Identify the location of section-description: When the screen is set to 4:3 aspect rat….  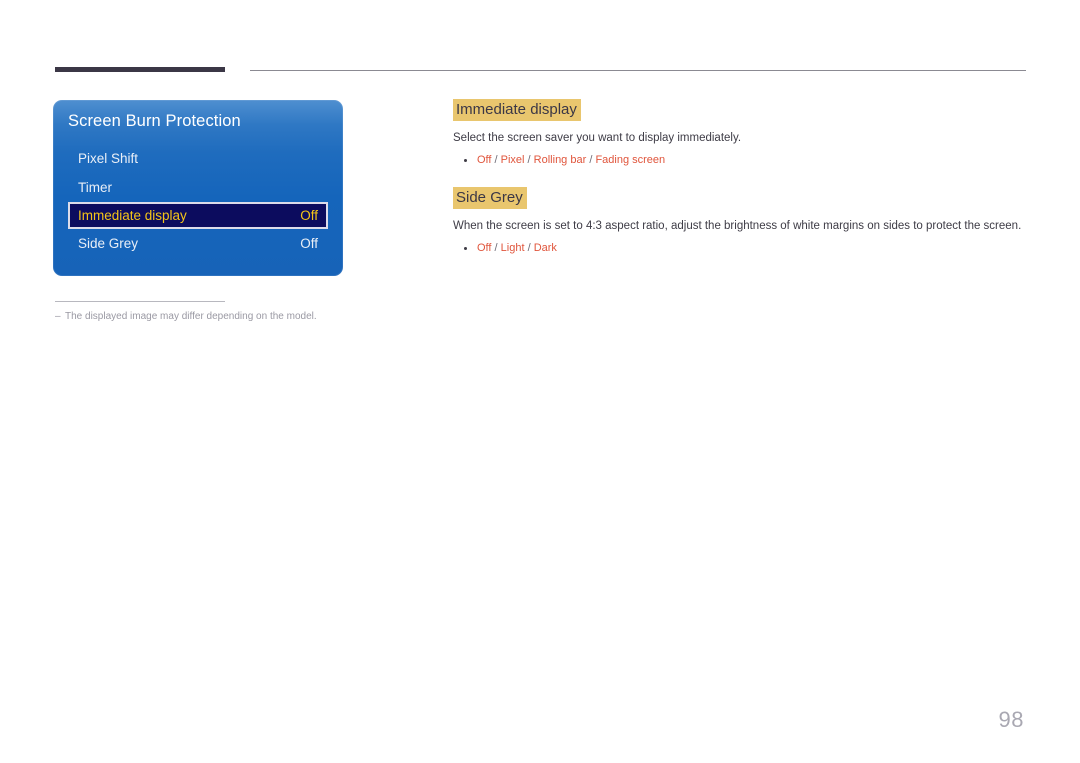
(737, 226).